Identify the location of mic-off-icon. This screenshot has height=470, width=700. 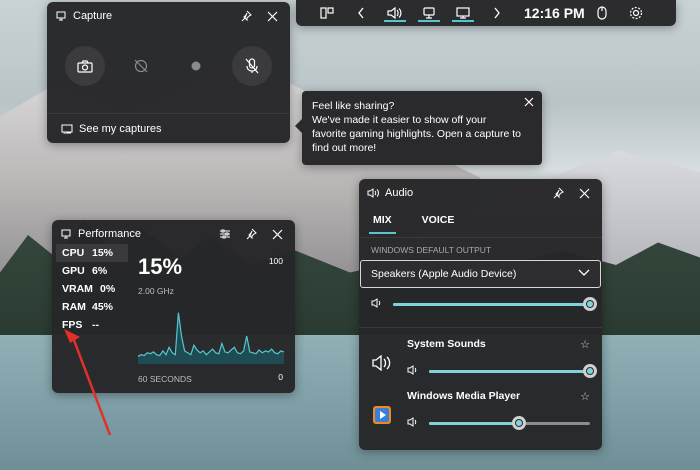
(252, 66).